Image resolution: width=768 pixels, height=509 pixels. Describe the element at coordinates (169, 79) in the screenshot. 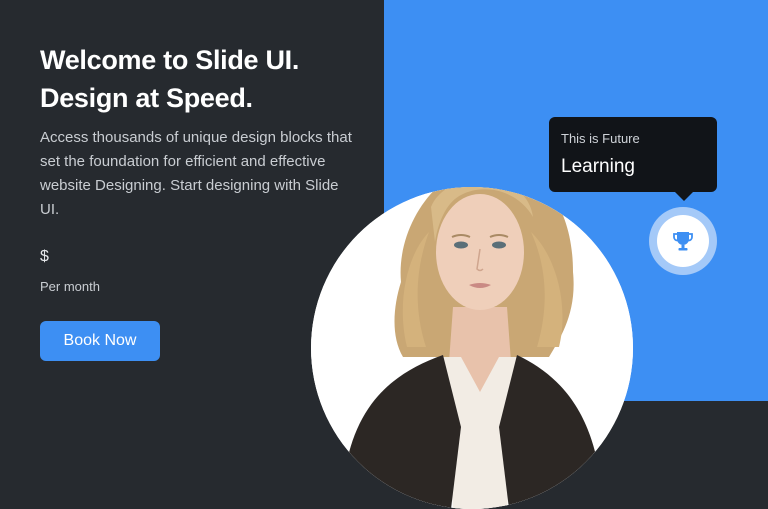

I see `hero-headline: Welcome to Slide UI. Design at Speed.` at that location.